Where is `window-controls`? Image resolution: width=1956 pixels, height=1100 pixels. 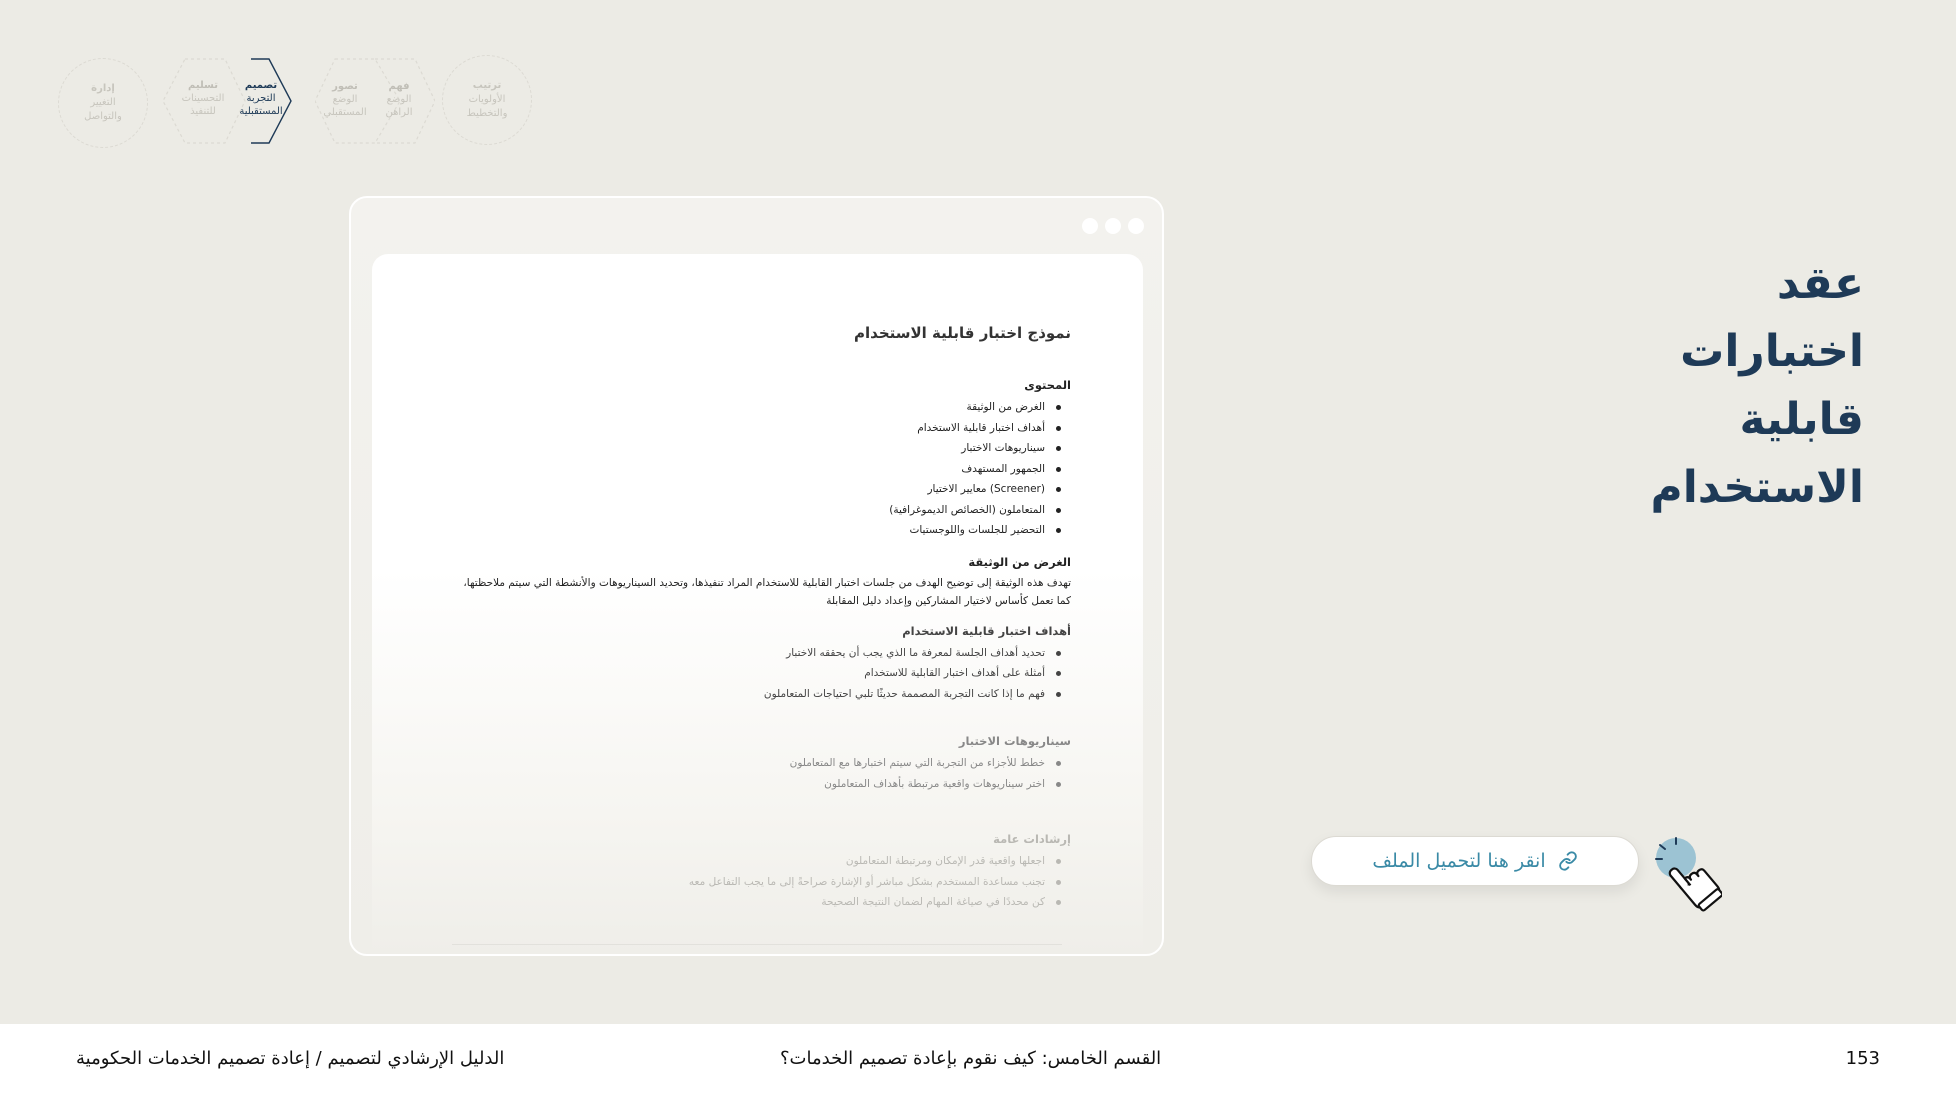
window-controls is located at coordinates (1113, 226).